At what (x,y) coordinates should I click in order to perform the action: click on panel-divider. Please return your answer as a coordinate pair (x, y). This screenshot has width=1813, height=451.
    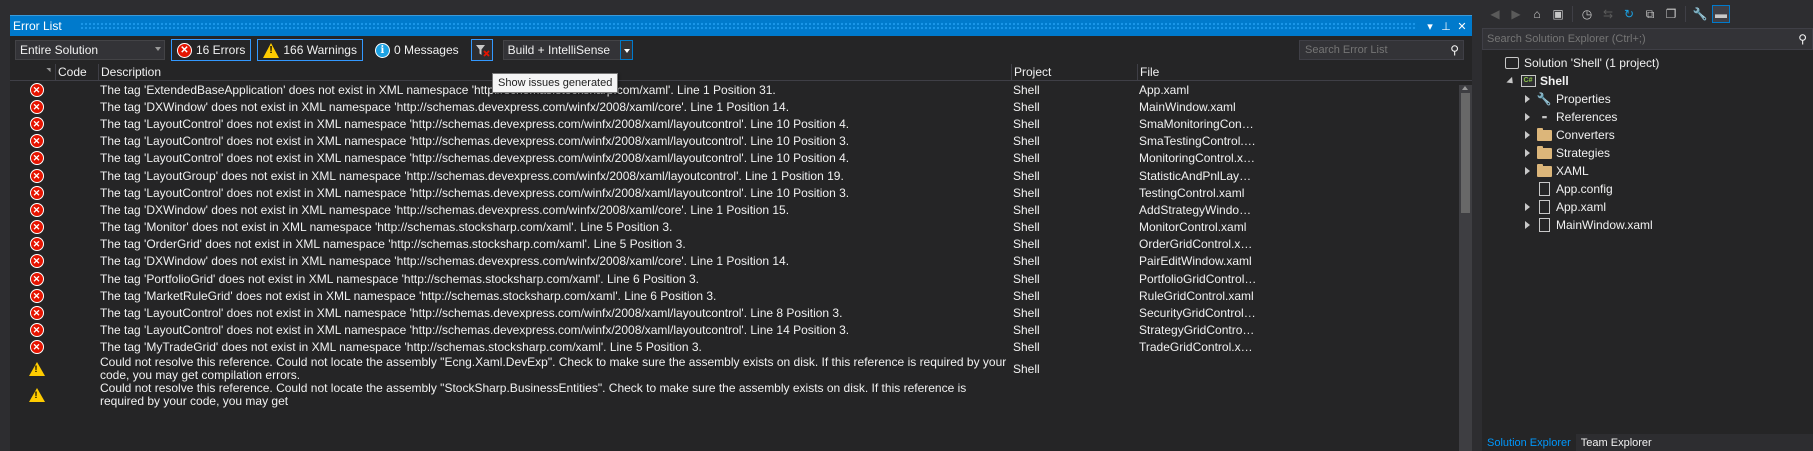
    Looking at the image, I should click on (1477, 225).